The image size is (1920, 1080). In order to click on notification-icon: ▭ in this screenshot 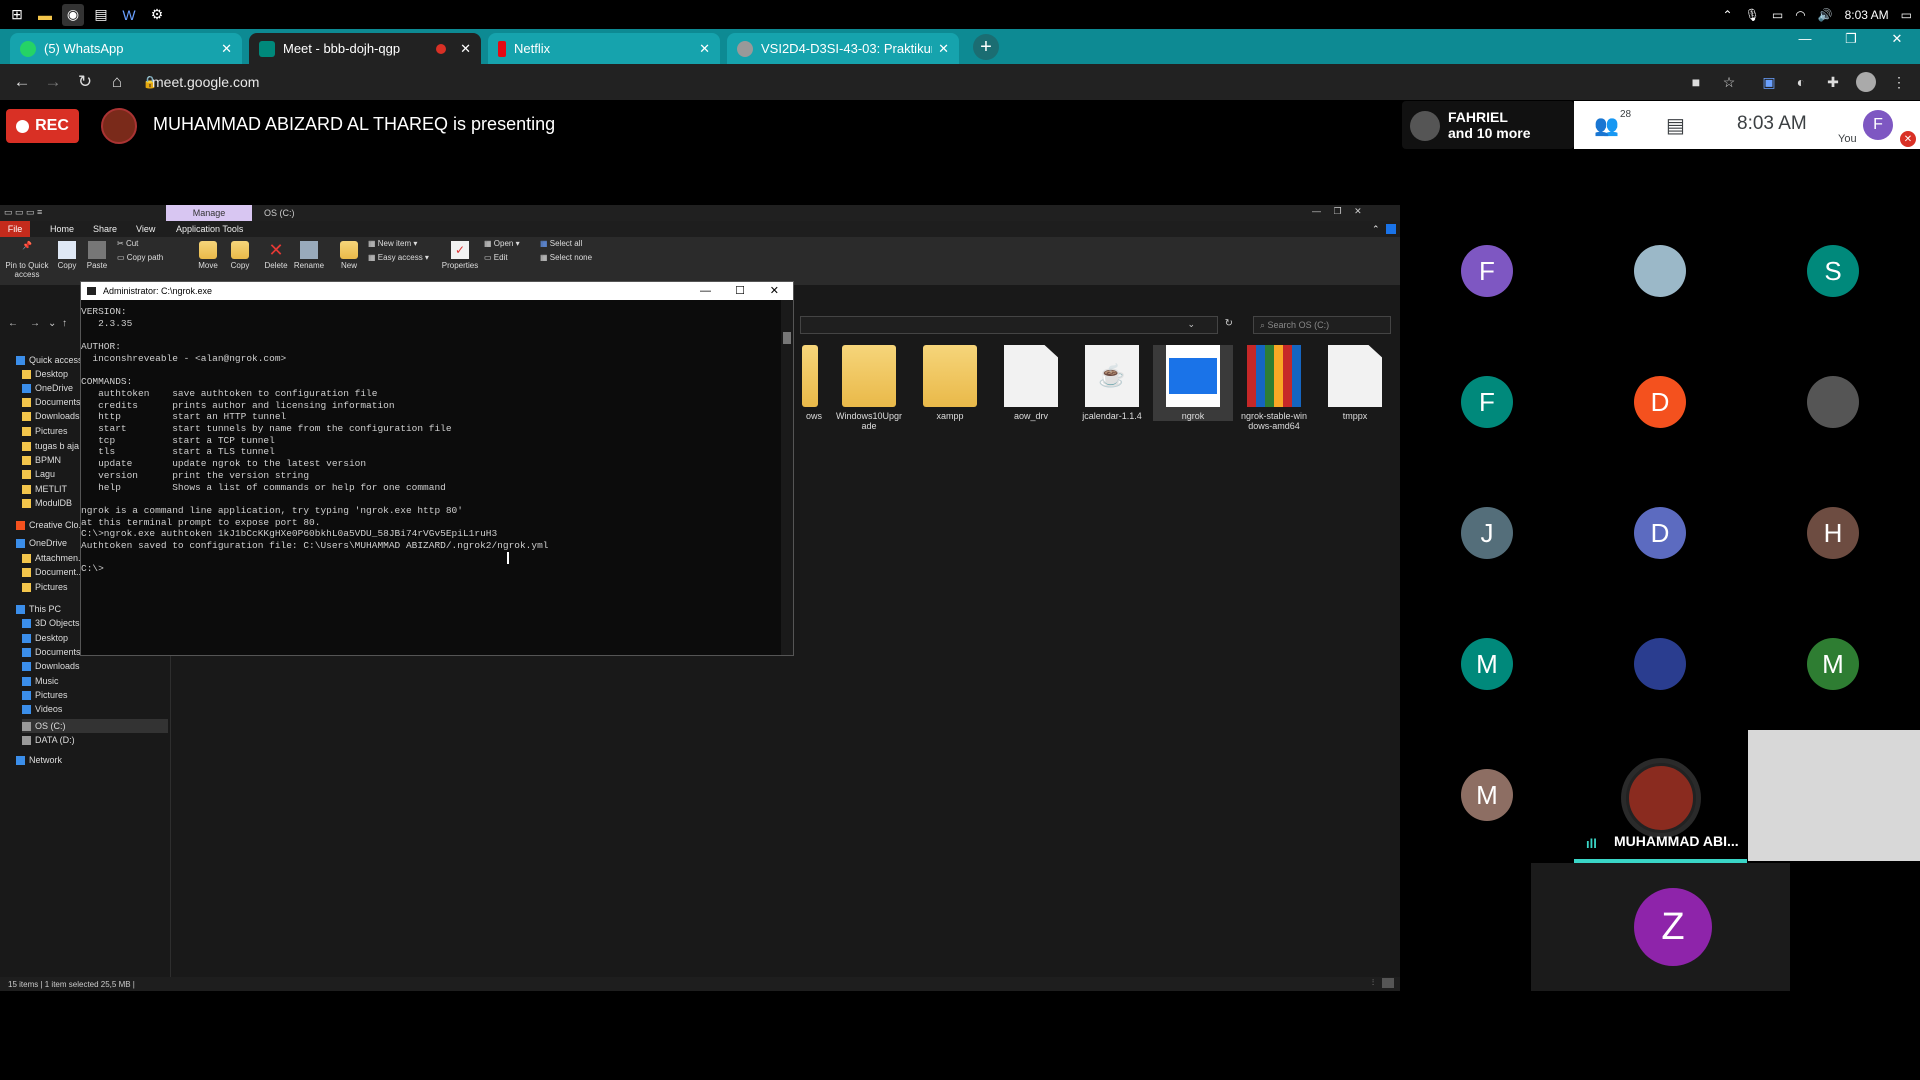, I will do `click(1906, 15)`.